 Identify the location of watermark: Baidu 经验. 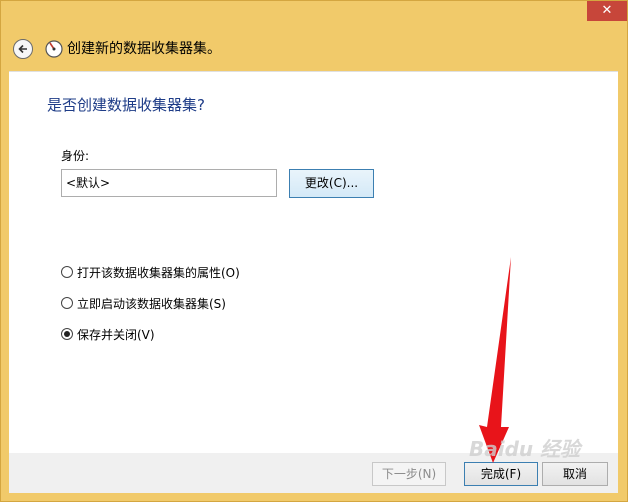
(525, 449).